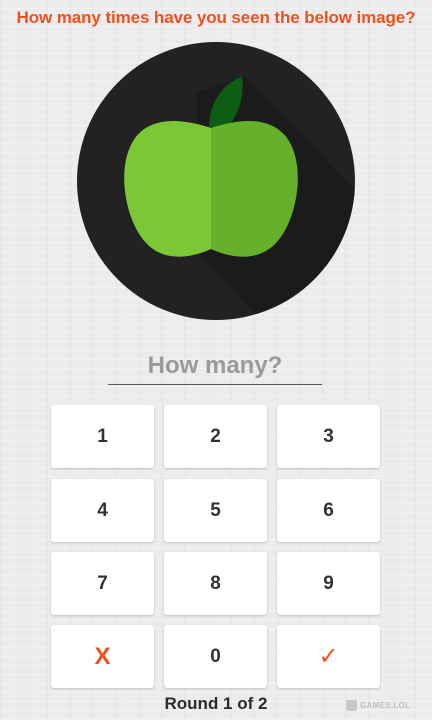  I want to click on key-1: 1, so click(102, 436).